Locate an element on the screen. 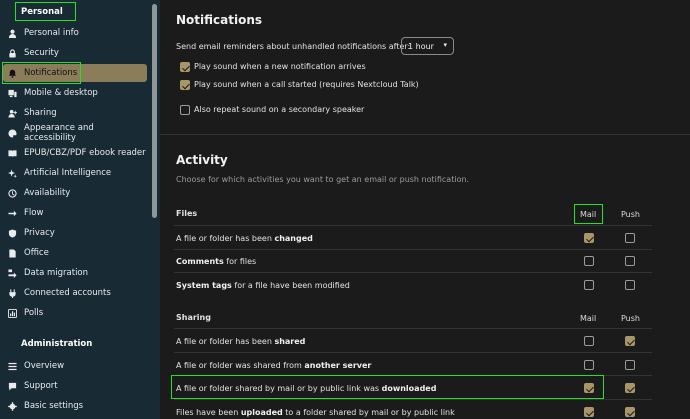 The height and width of the screenshot is (419, 690). row-bold: another server is located at coordinates (338, 365).